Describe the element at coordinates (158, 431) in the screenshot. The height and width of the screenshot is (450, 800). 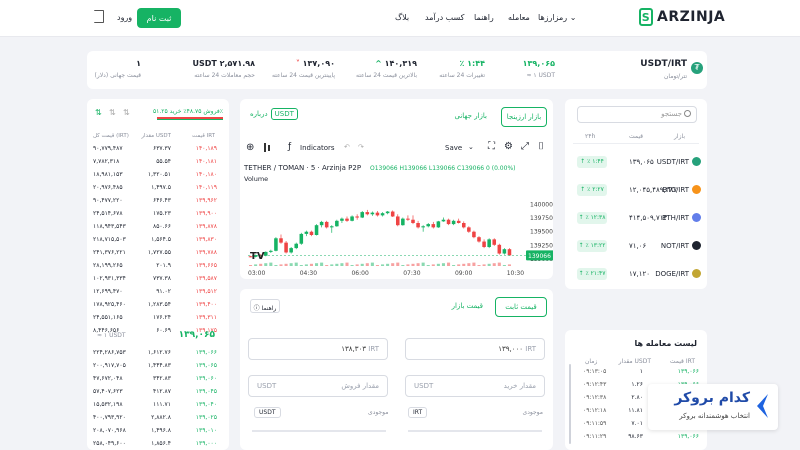
I see `bid-row: ۱۳۹,۰۱۰ ۱,۴۹۶.۸ ۲۰۸,۰۷۰,۹۶۸` at that location.